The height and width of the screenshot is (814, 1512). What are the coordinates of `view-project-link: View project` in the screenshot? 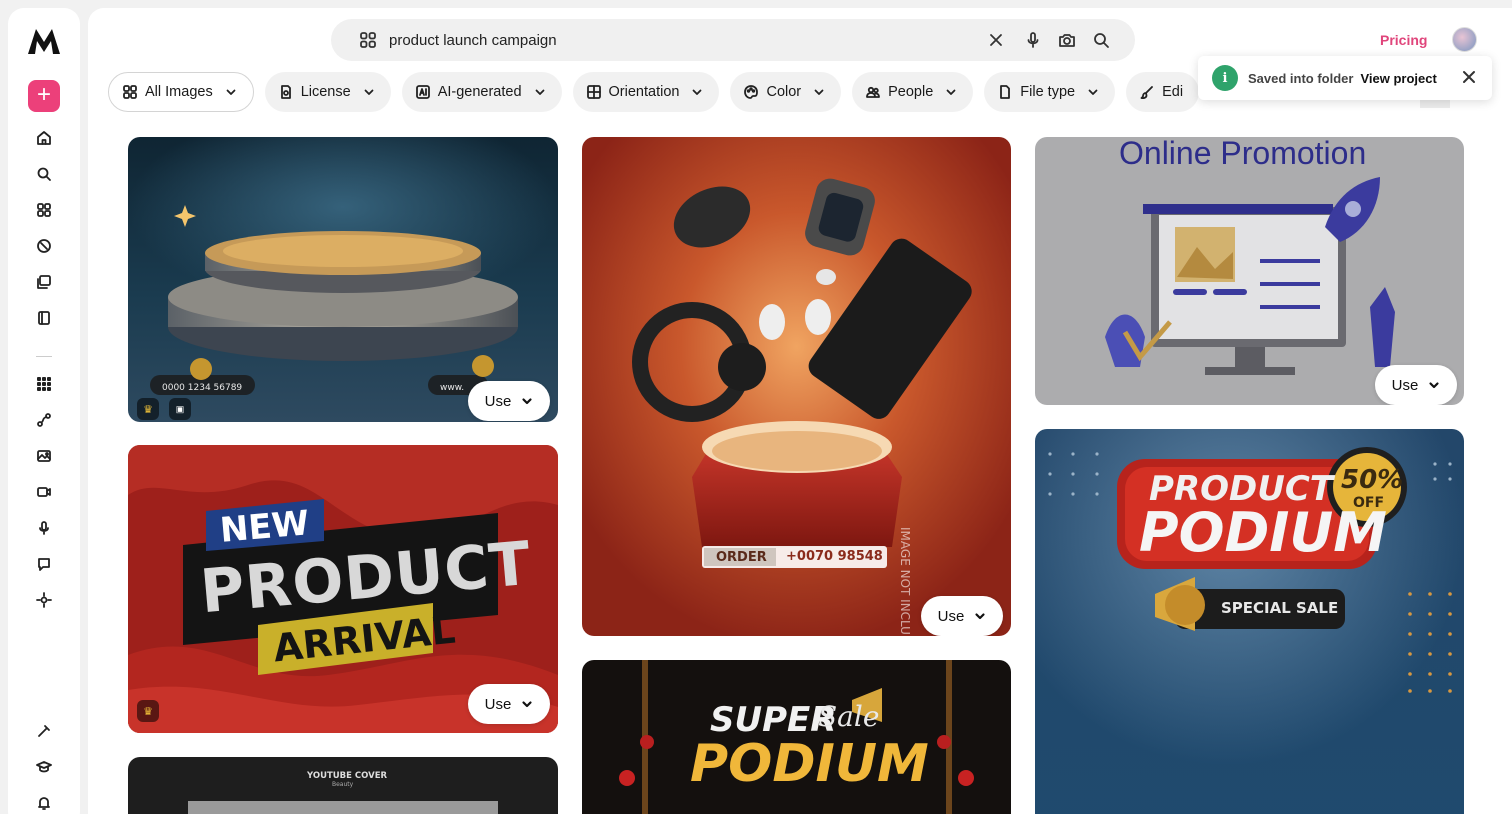 It's located at (1398, 78).